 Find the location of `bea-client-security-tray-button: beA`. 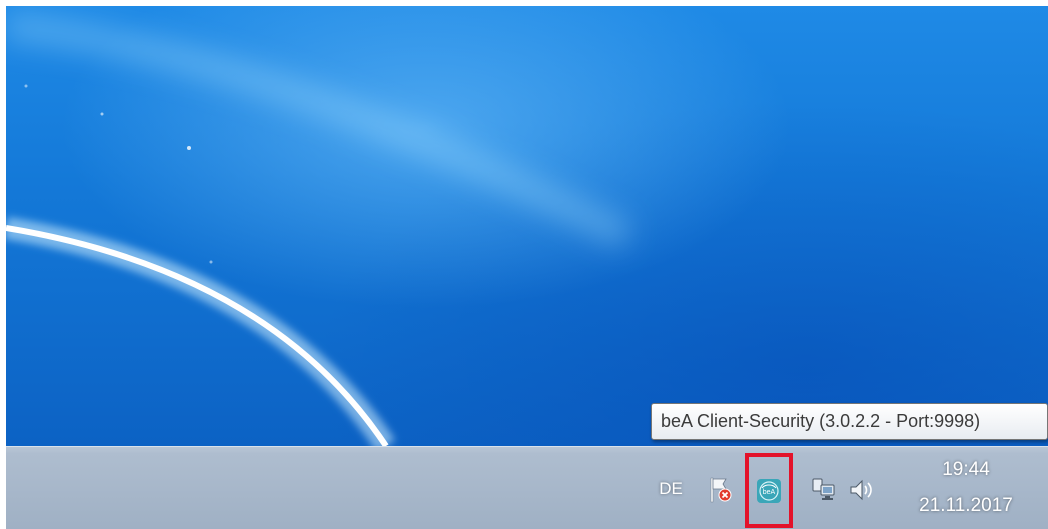

bea-client-security-tray-button: beA is located at coordinates (769, 490).